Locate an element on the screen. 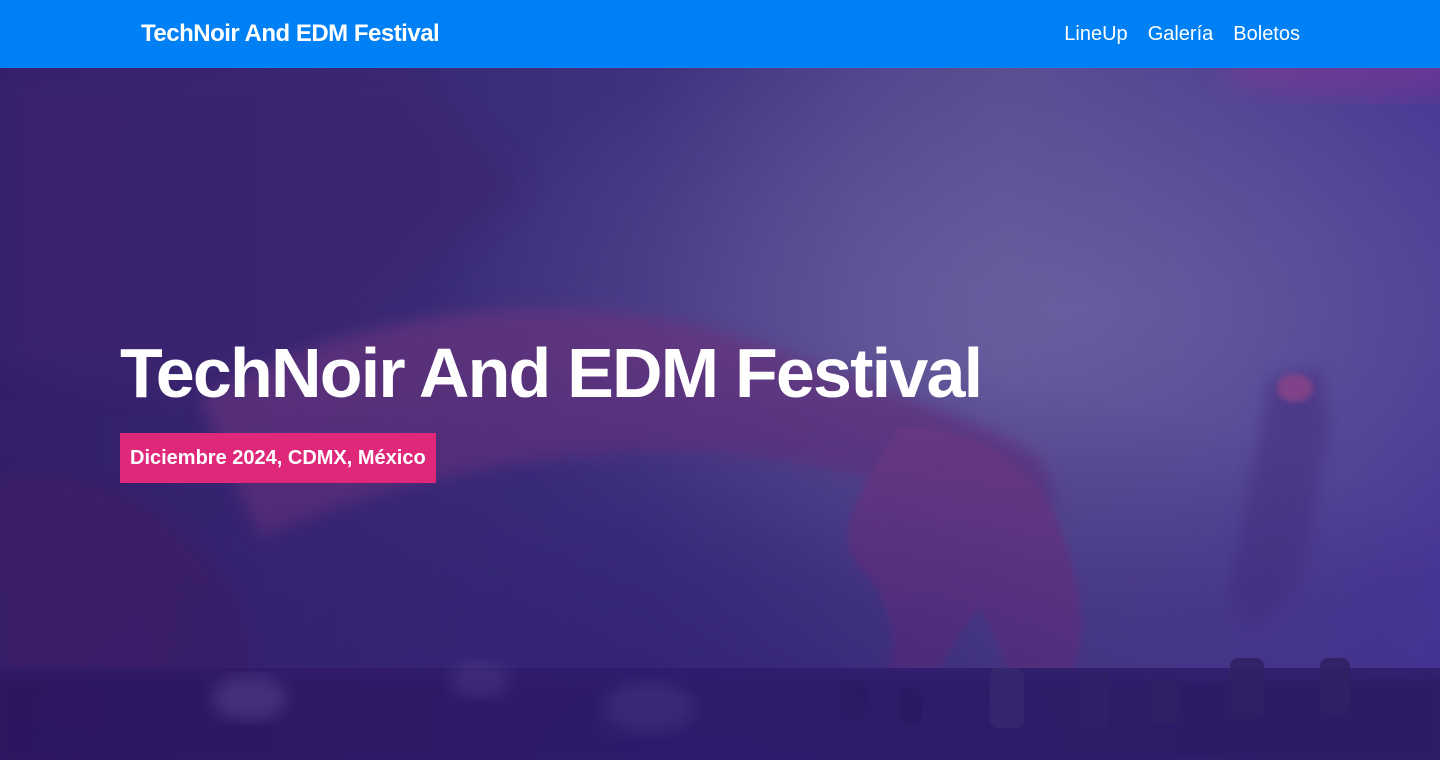 The width and height of the screenshot is (1440, 760). nav-link-boletos: Boletos is located at coordinates (1266, 34).